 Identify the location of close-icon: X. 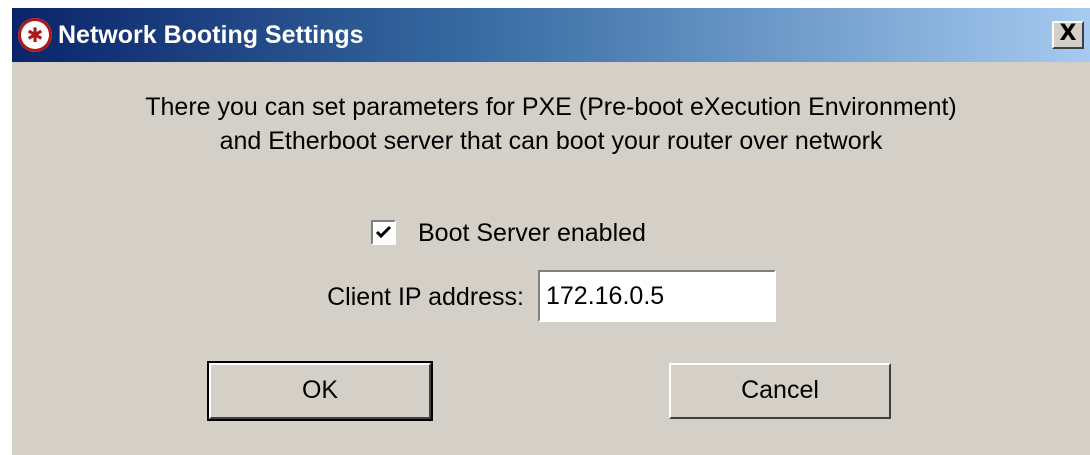
(1068, 33).